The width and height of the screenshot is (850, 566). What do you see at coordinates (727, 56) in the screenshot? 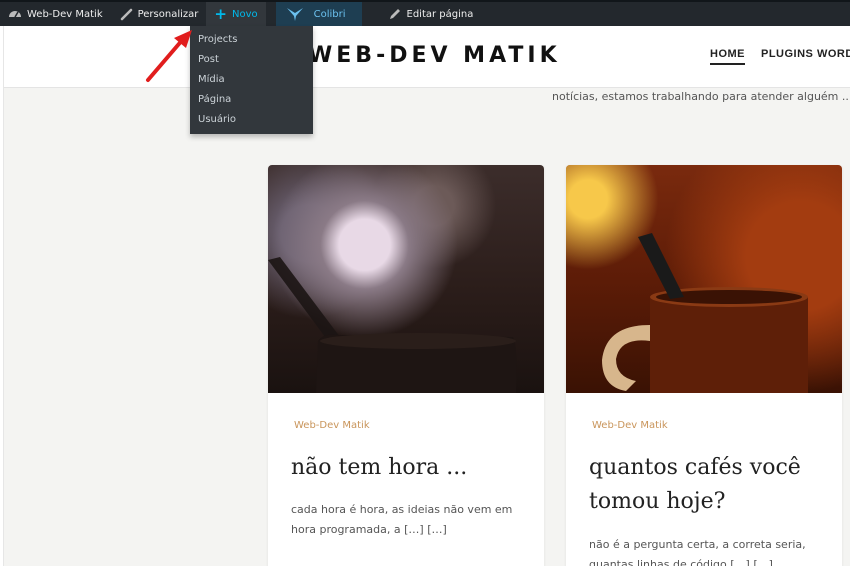
I see `nav-item-home: HOME` at bounding box center [727, 56].